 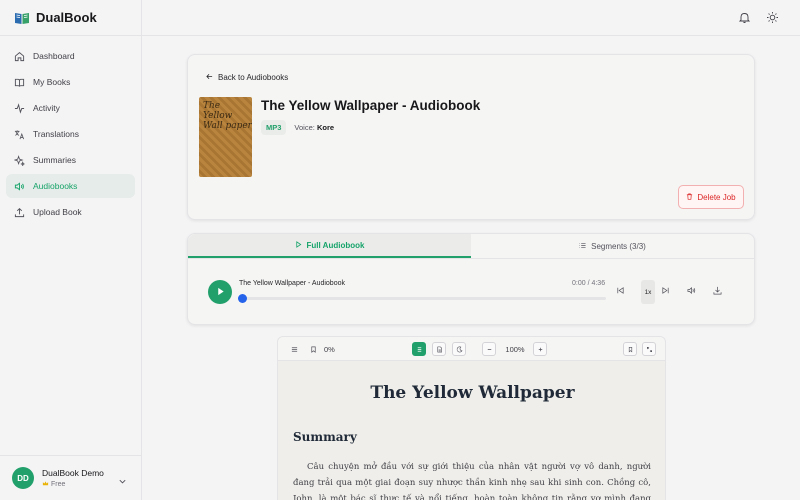 What do you see at coordinates (648, 292) in the screenshot?
I see `playback-speed-button: 1x` at bounding box center [648, 292].